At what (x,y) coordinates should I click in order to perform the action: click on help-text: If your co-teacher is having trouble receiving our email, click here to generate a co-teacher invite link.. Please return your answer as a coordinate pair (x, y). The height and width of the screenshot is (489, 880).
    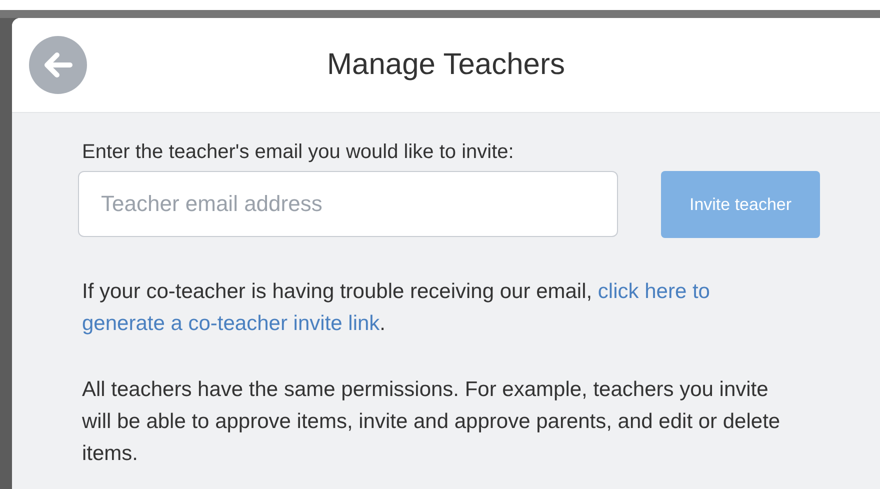
    Looking at the image, I should click on (396, 308).